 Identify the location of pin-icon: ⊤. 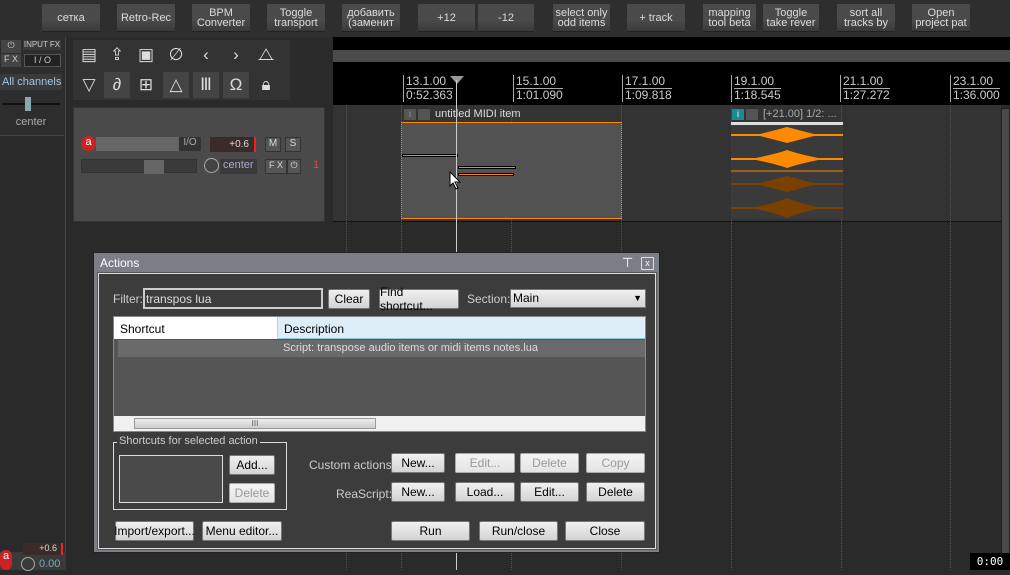
(627, 263).